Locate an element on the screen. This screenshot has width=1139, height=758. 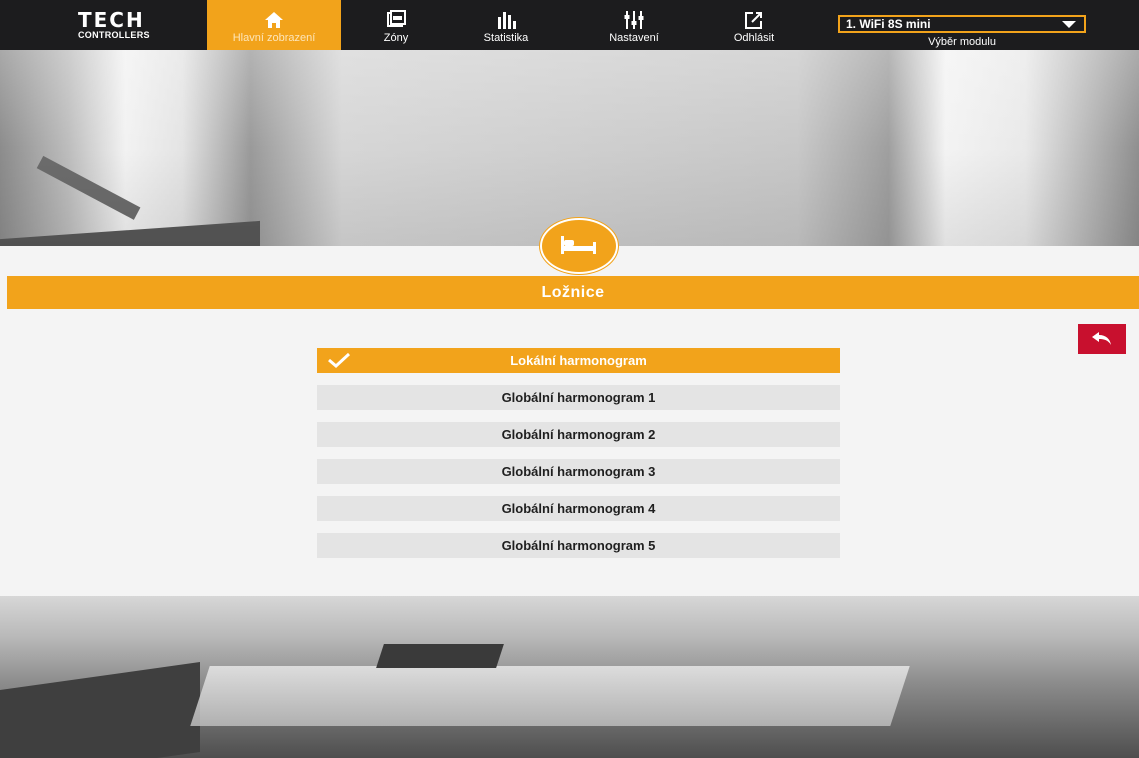
logout-icon is located at coordinates (753, 20).